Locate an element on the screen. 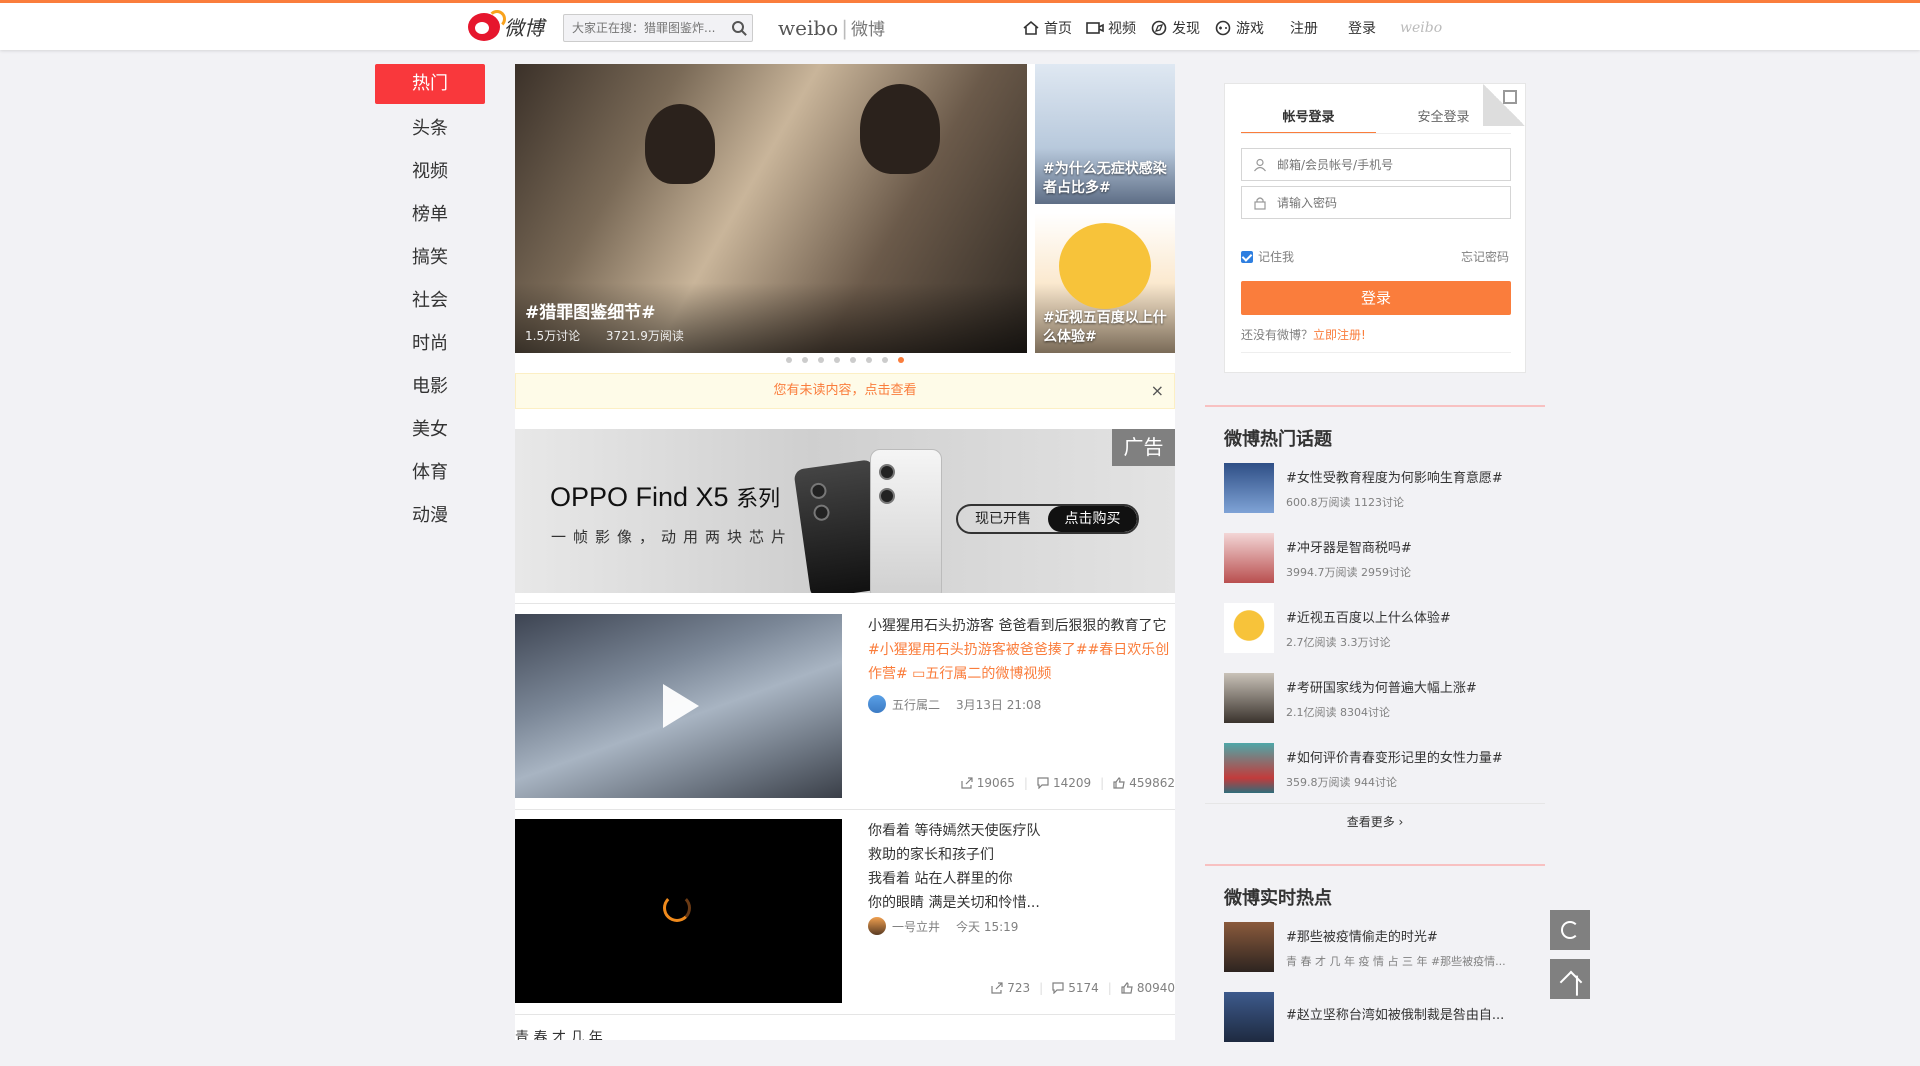 This screenshot has width=1920, height=1066. username-input is located at coordinates (1387, 164).